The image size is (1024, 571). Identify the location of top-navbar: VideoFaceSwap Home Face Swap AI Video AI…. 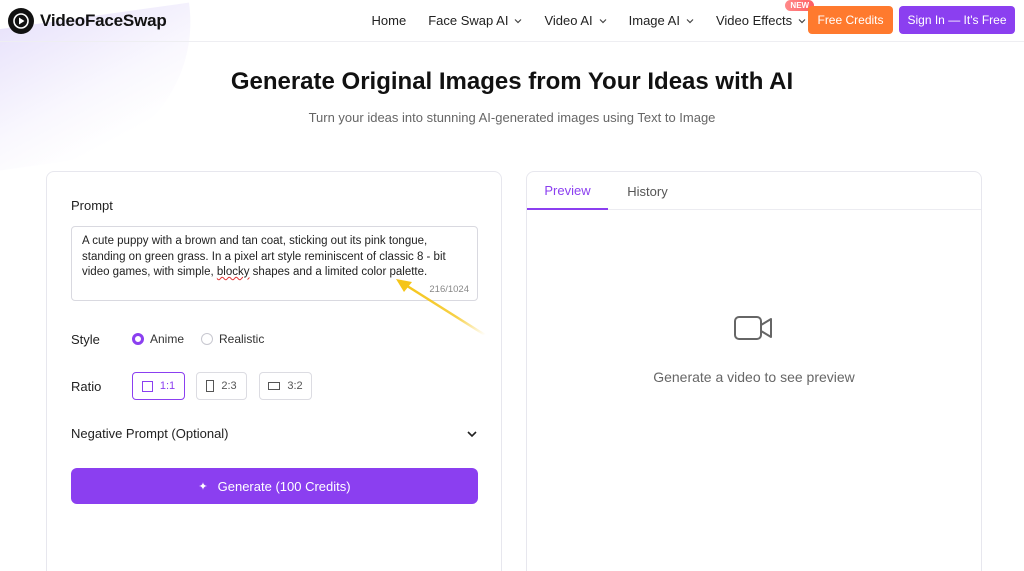
(512, 21).